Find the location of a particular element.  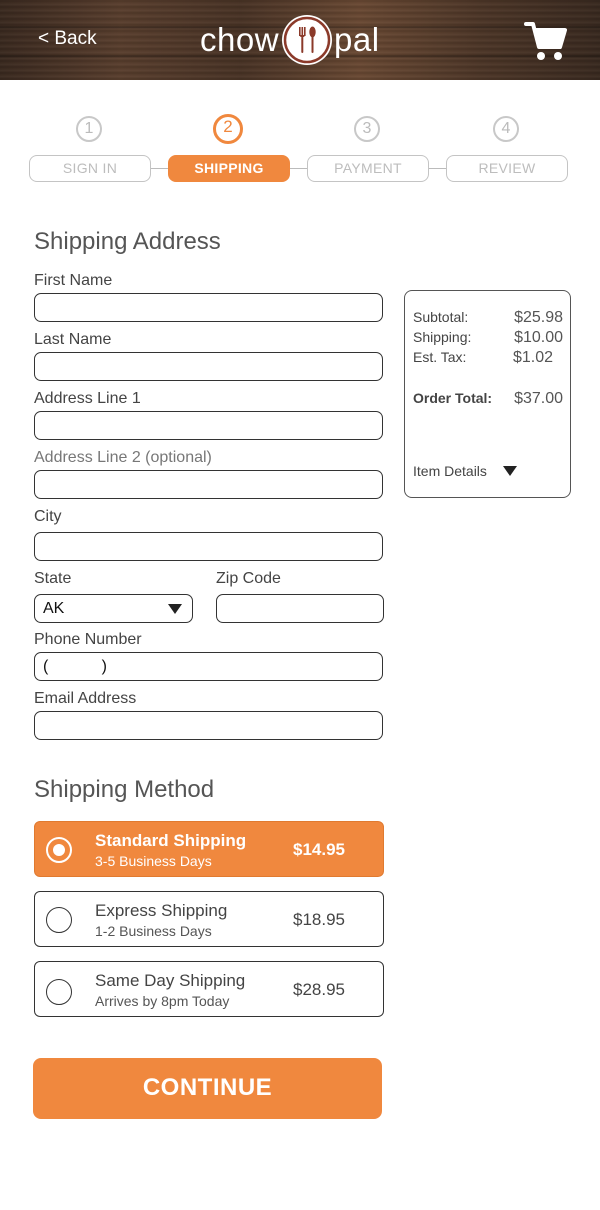

logo-text-right: pal is located at coordinates (357, 39).